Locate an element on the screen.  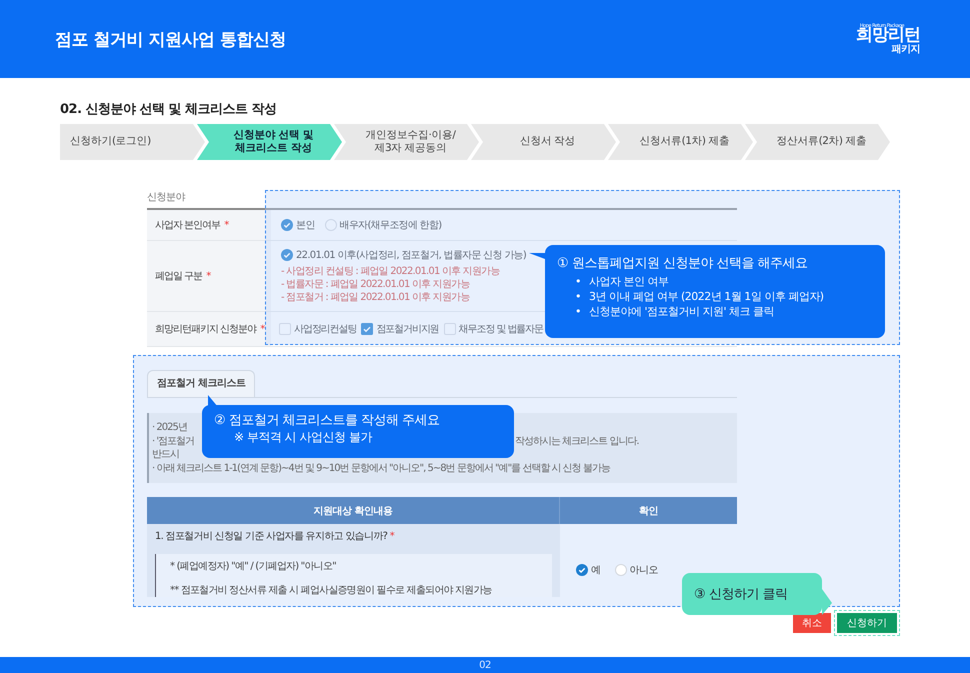
field-label: 폐업일 구분 * is located at coordinates (209, 276).